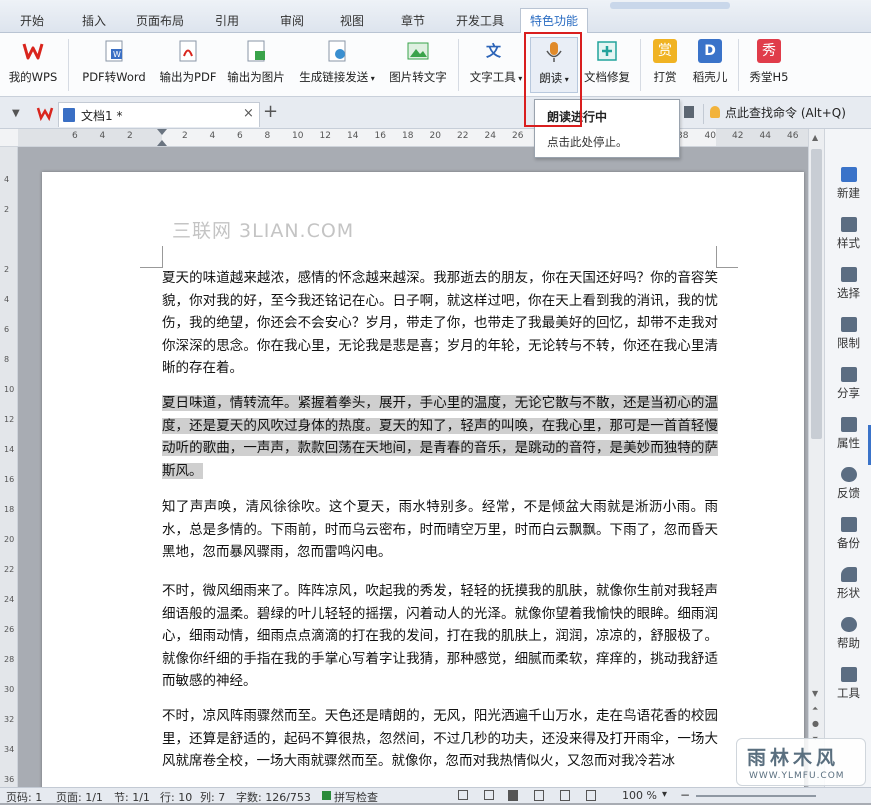 The image size is (871, 805). Describe the element at coordinates (9, 509) in the screenshot. I see `vruler-tick-label: 18` at that location.